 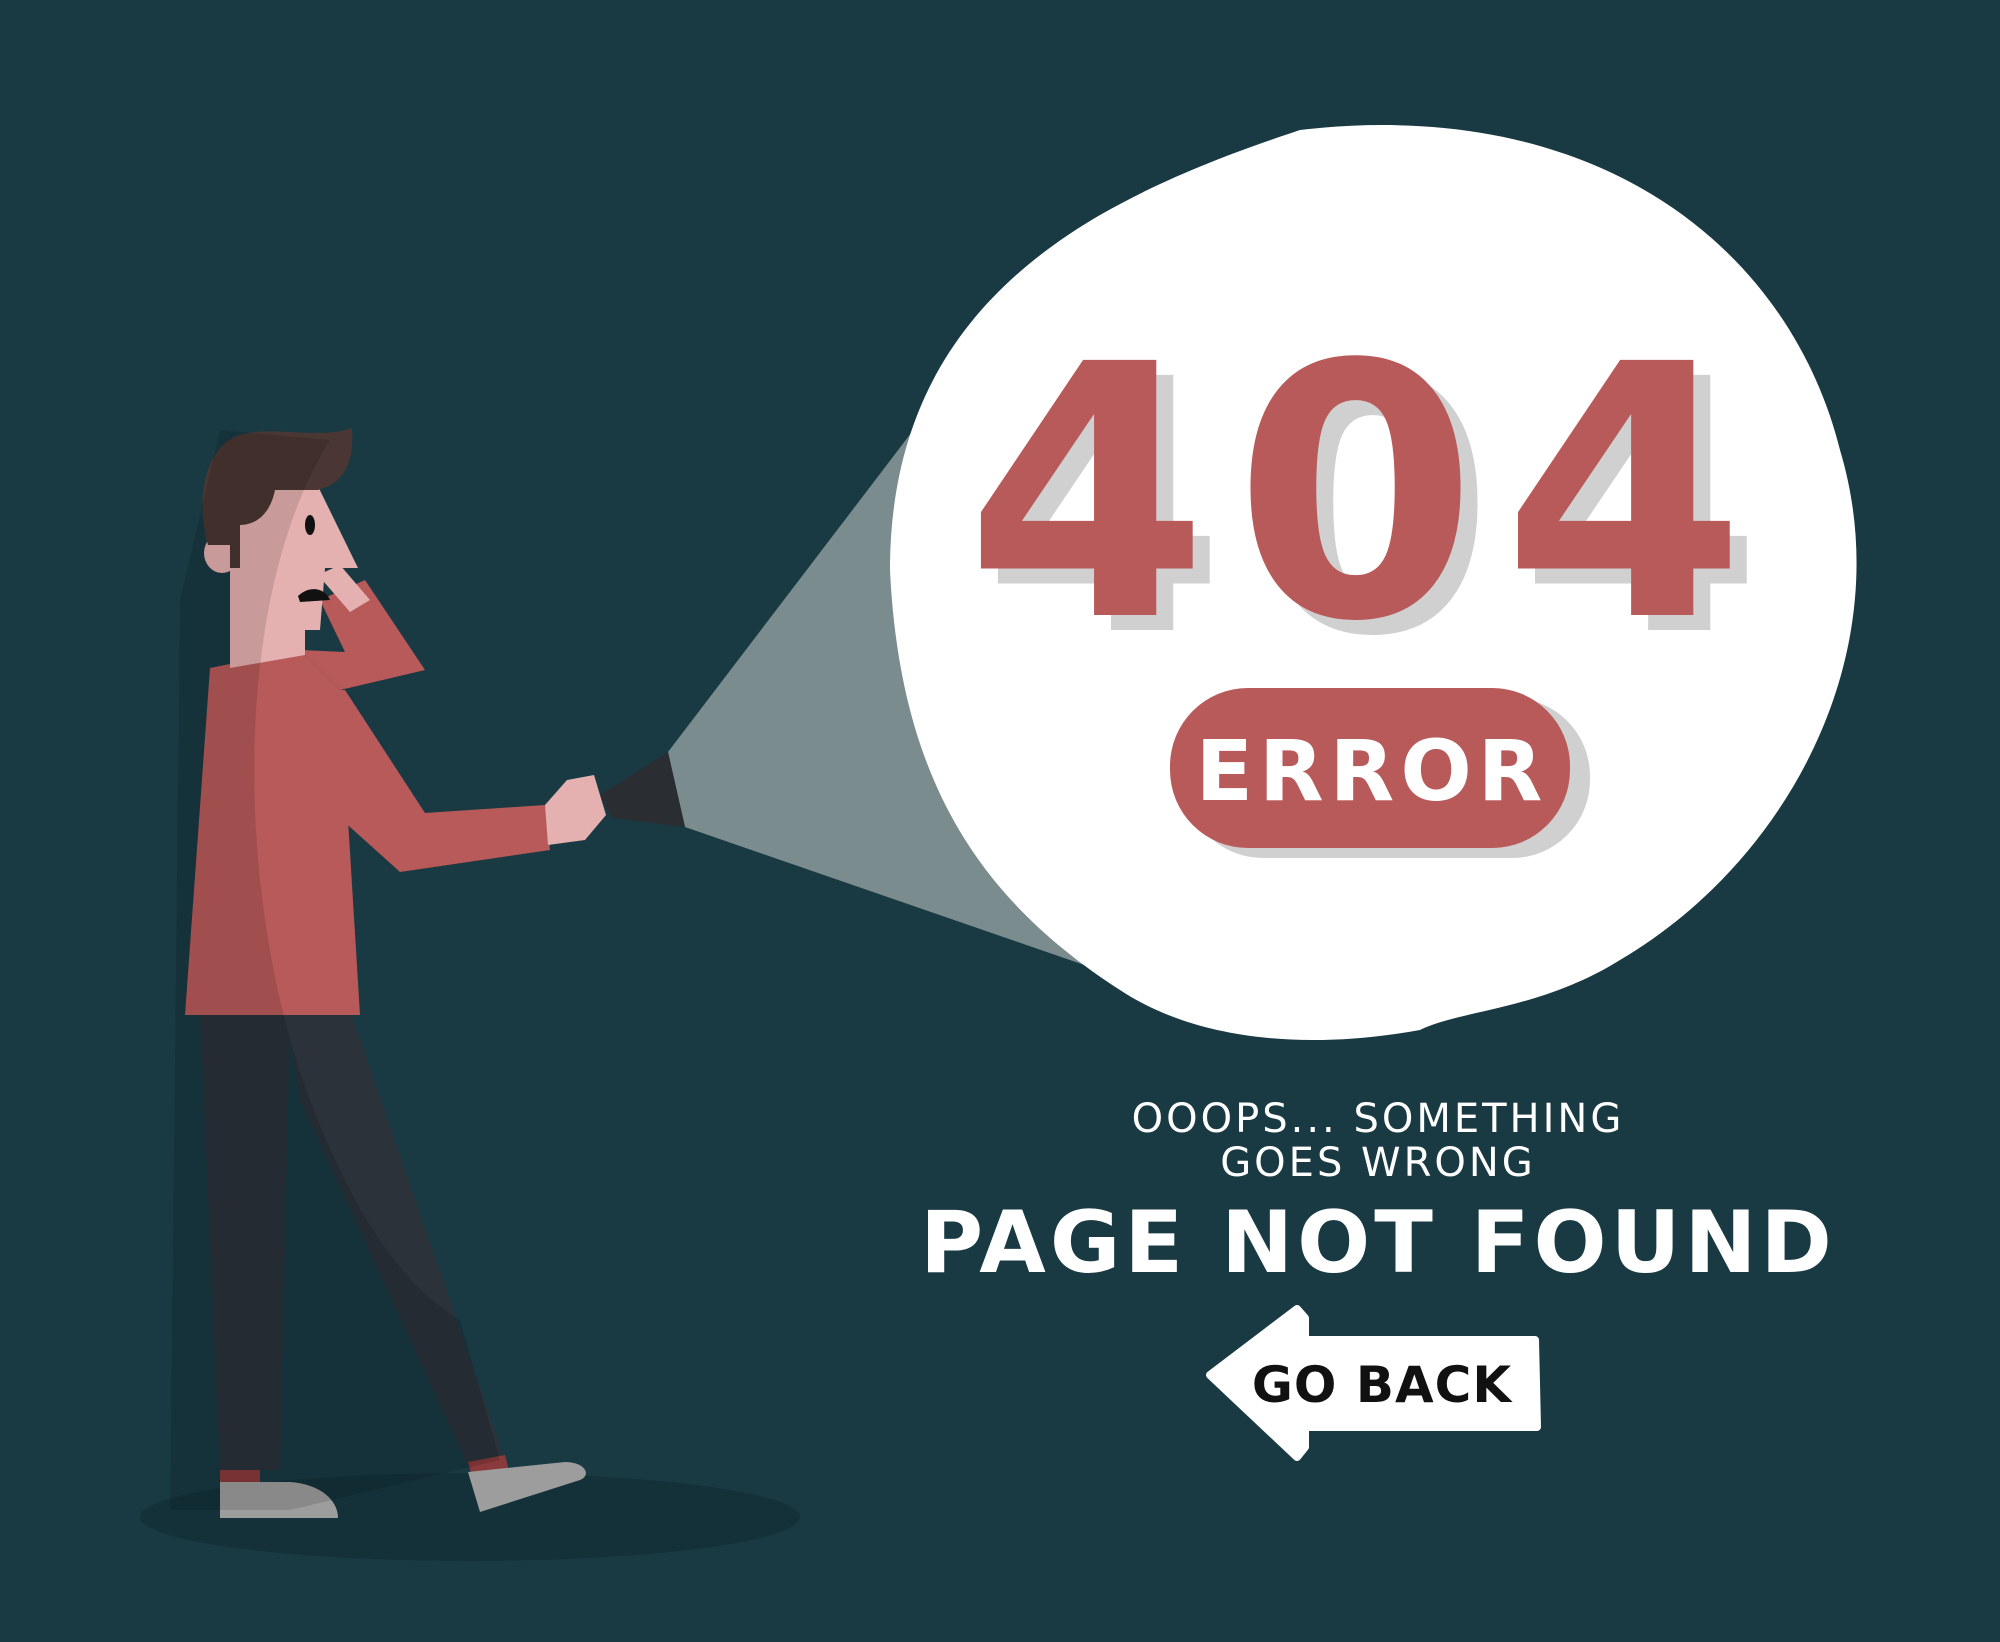 I want to click on go-back-button: GO BACK, so click(x=1373, y=1383).